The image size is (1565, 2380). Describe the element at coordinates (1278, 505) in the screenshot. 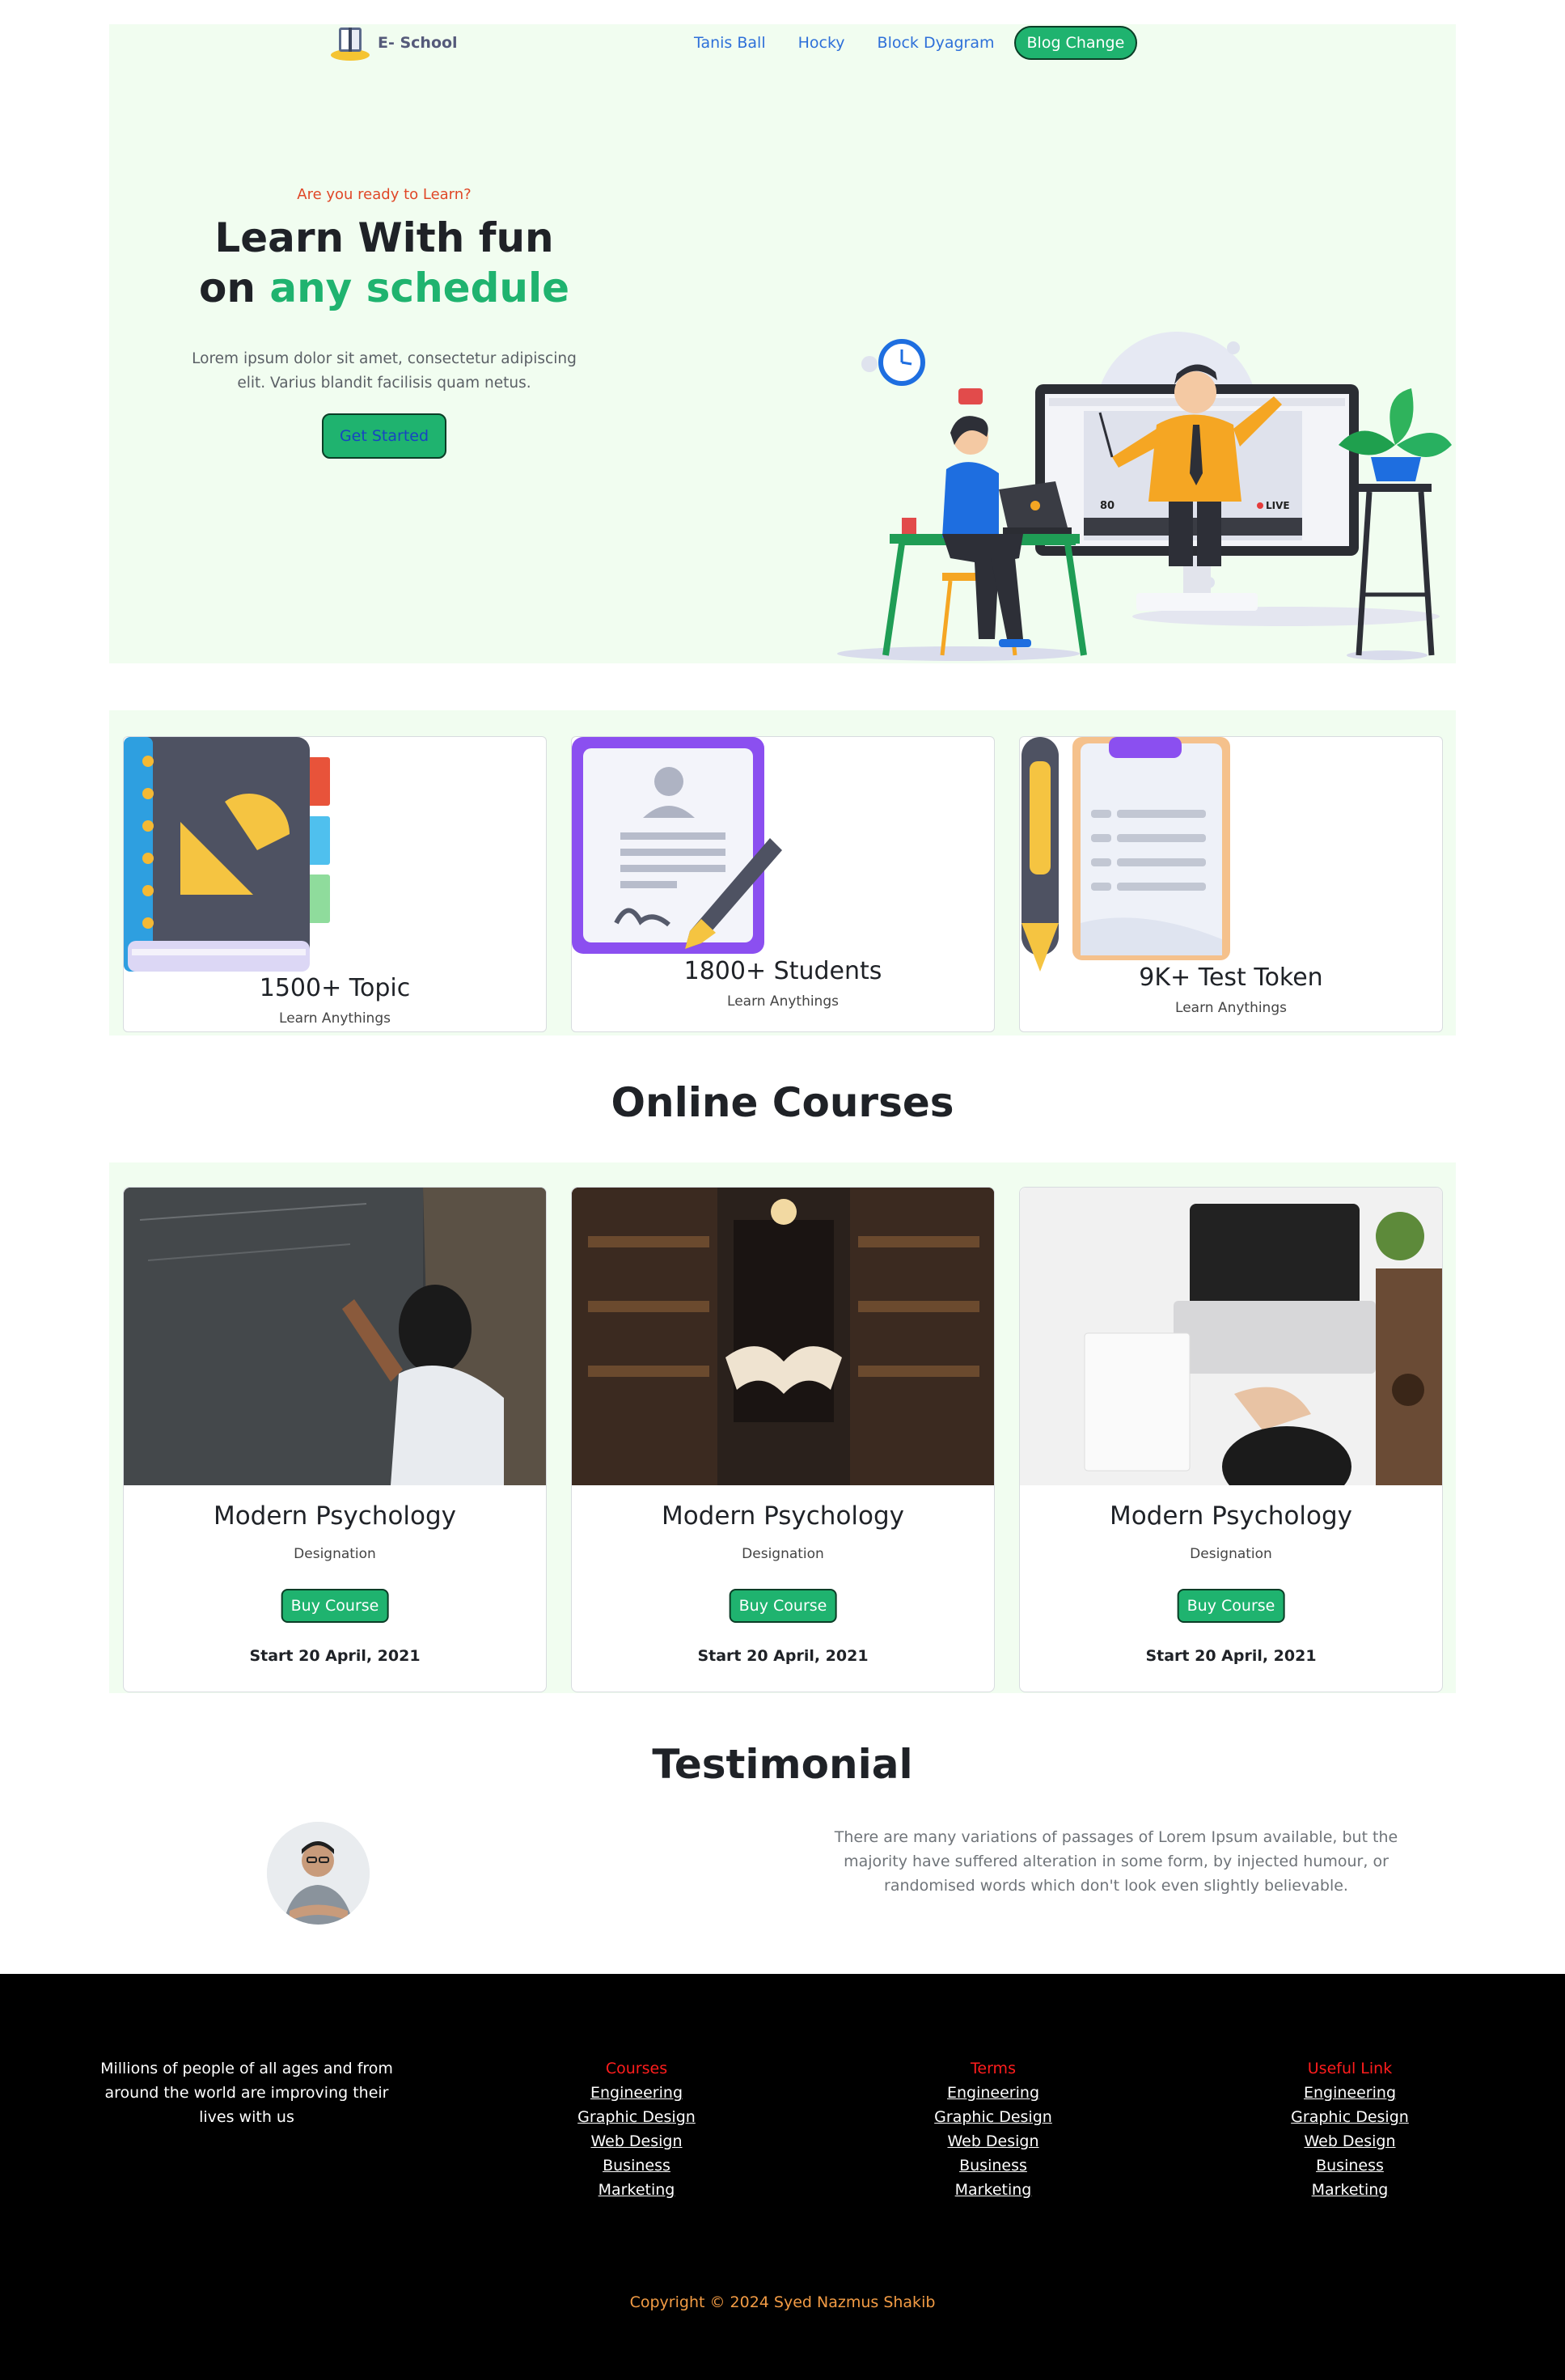

I see `svg-text: LIVE` at that location.